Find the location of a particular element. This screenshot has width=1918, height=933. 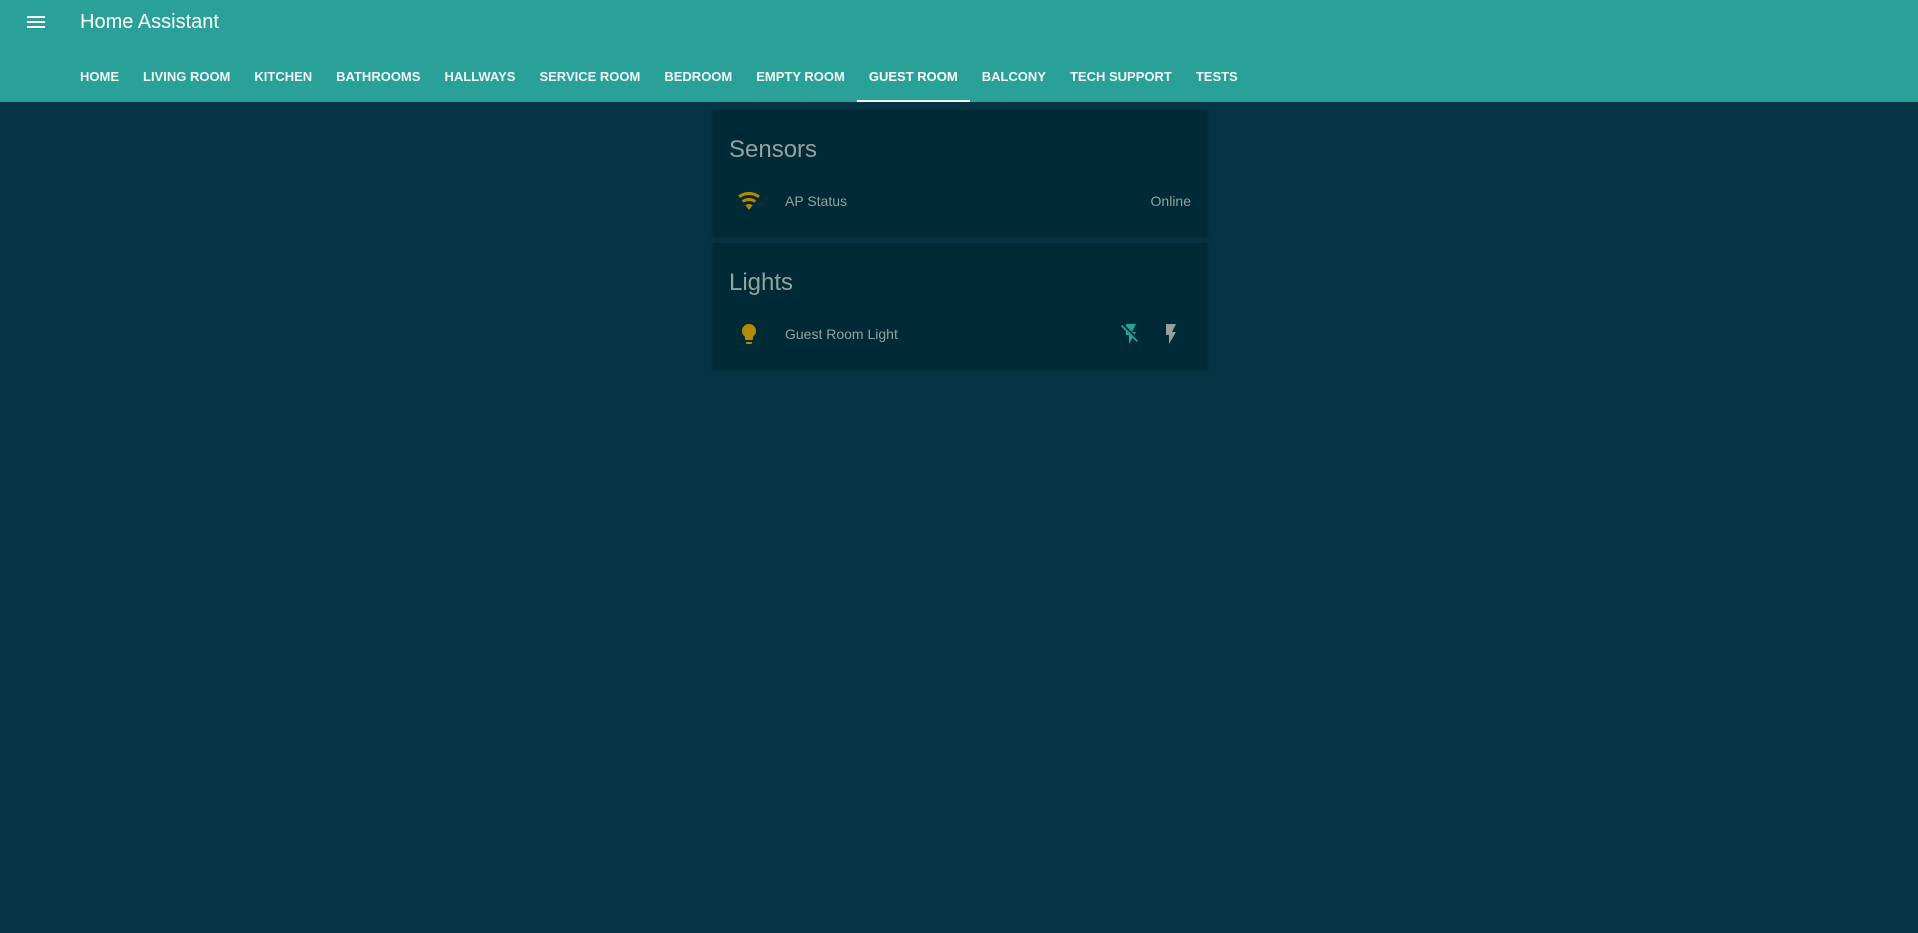

sensors-card-title: Sensors is located at coordinates (773, 149).